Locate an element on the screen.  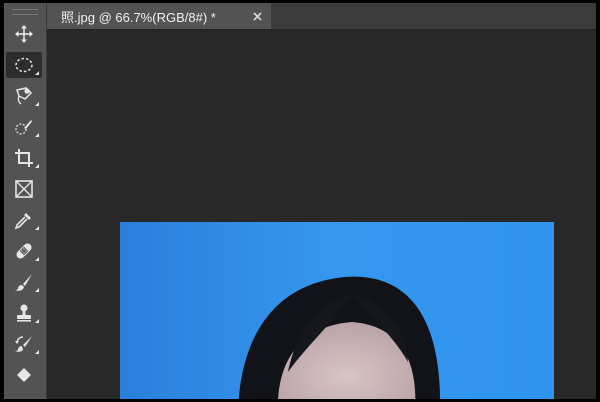
tools-panel is located at coordinates (25, 201).